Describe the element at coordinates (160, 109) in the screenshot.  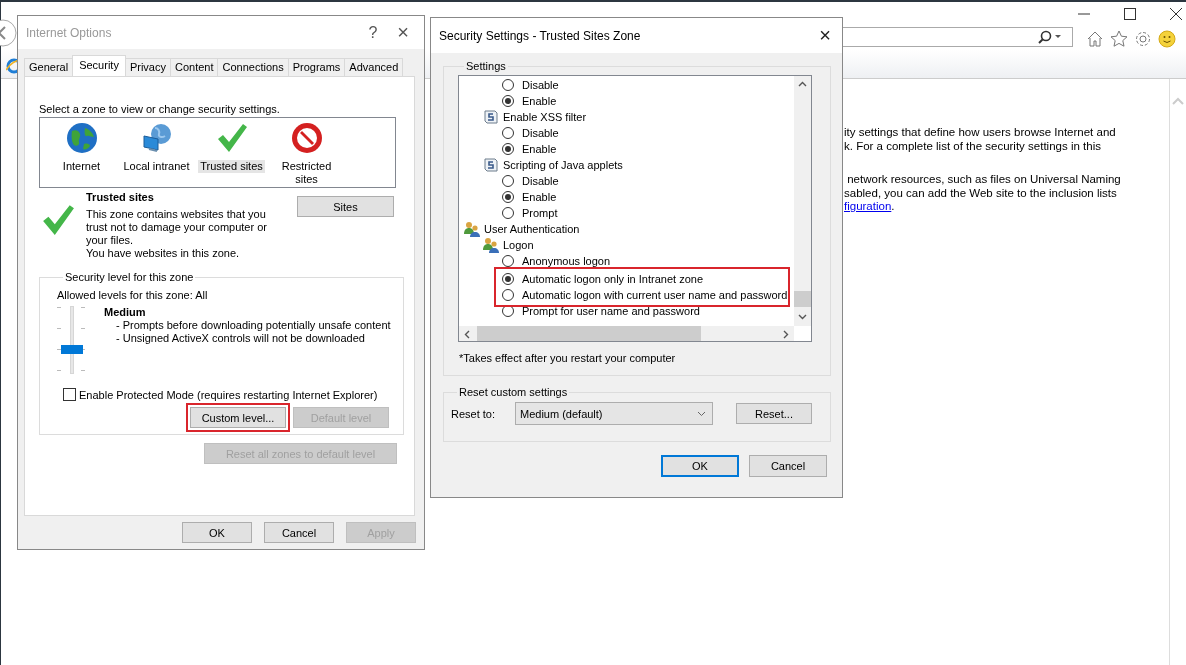
I see `zone-prompt: Select a zone to view or change security settings.` at that location.